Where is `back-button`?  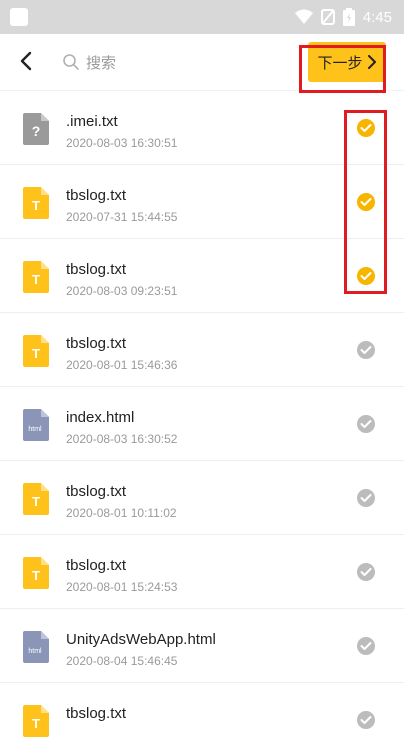 back-button is located at coordinates (27, 61).